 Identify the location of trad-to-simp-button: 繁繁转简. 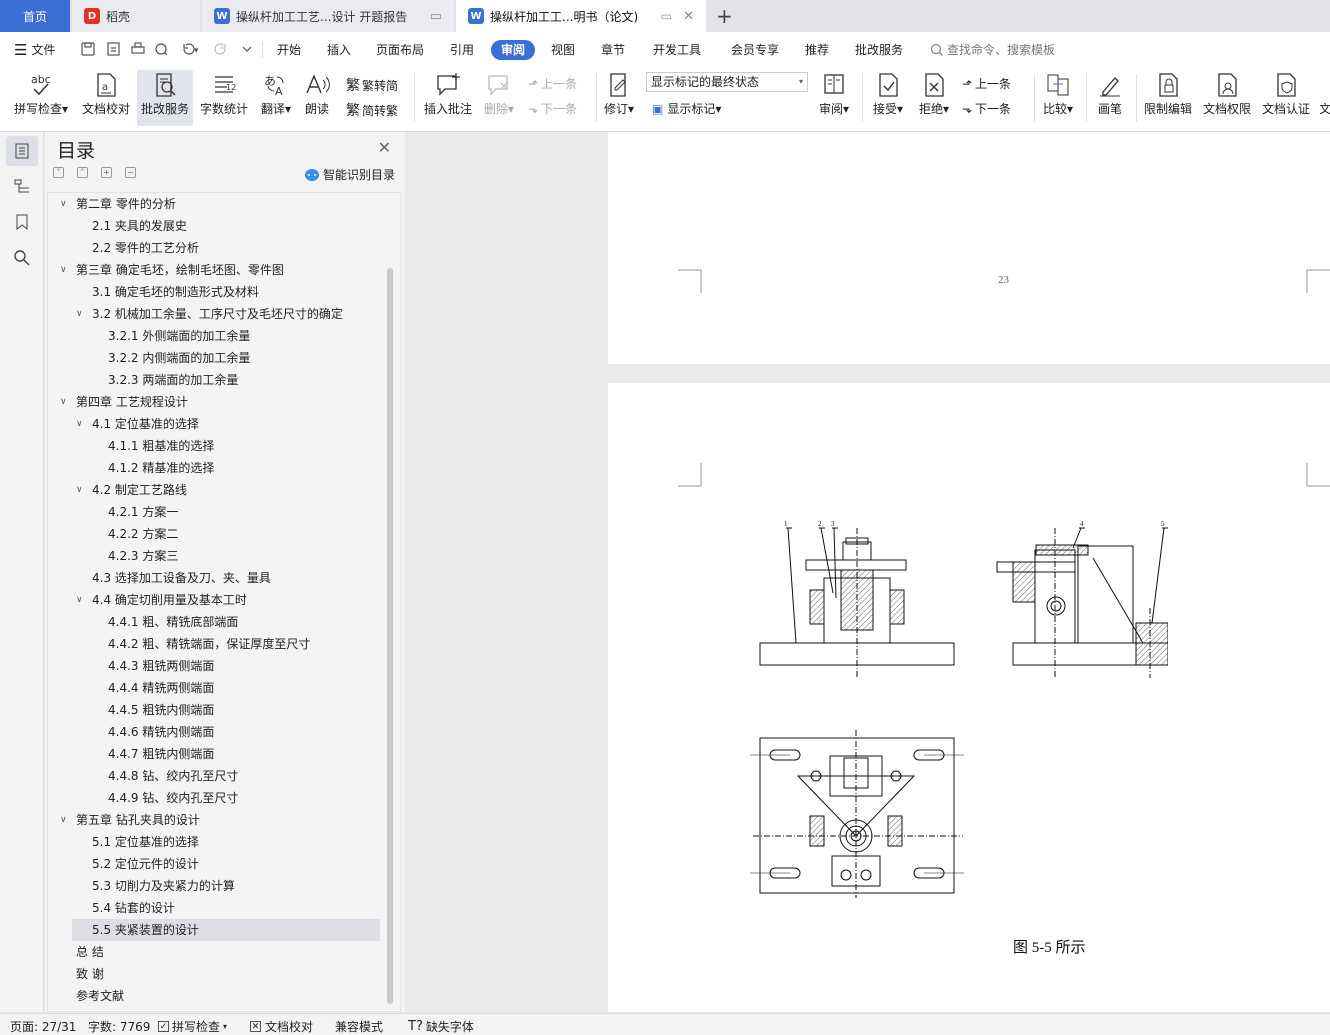
(372, 85).